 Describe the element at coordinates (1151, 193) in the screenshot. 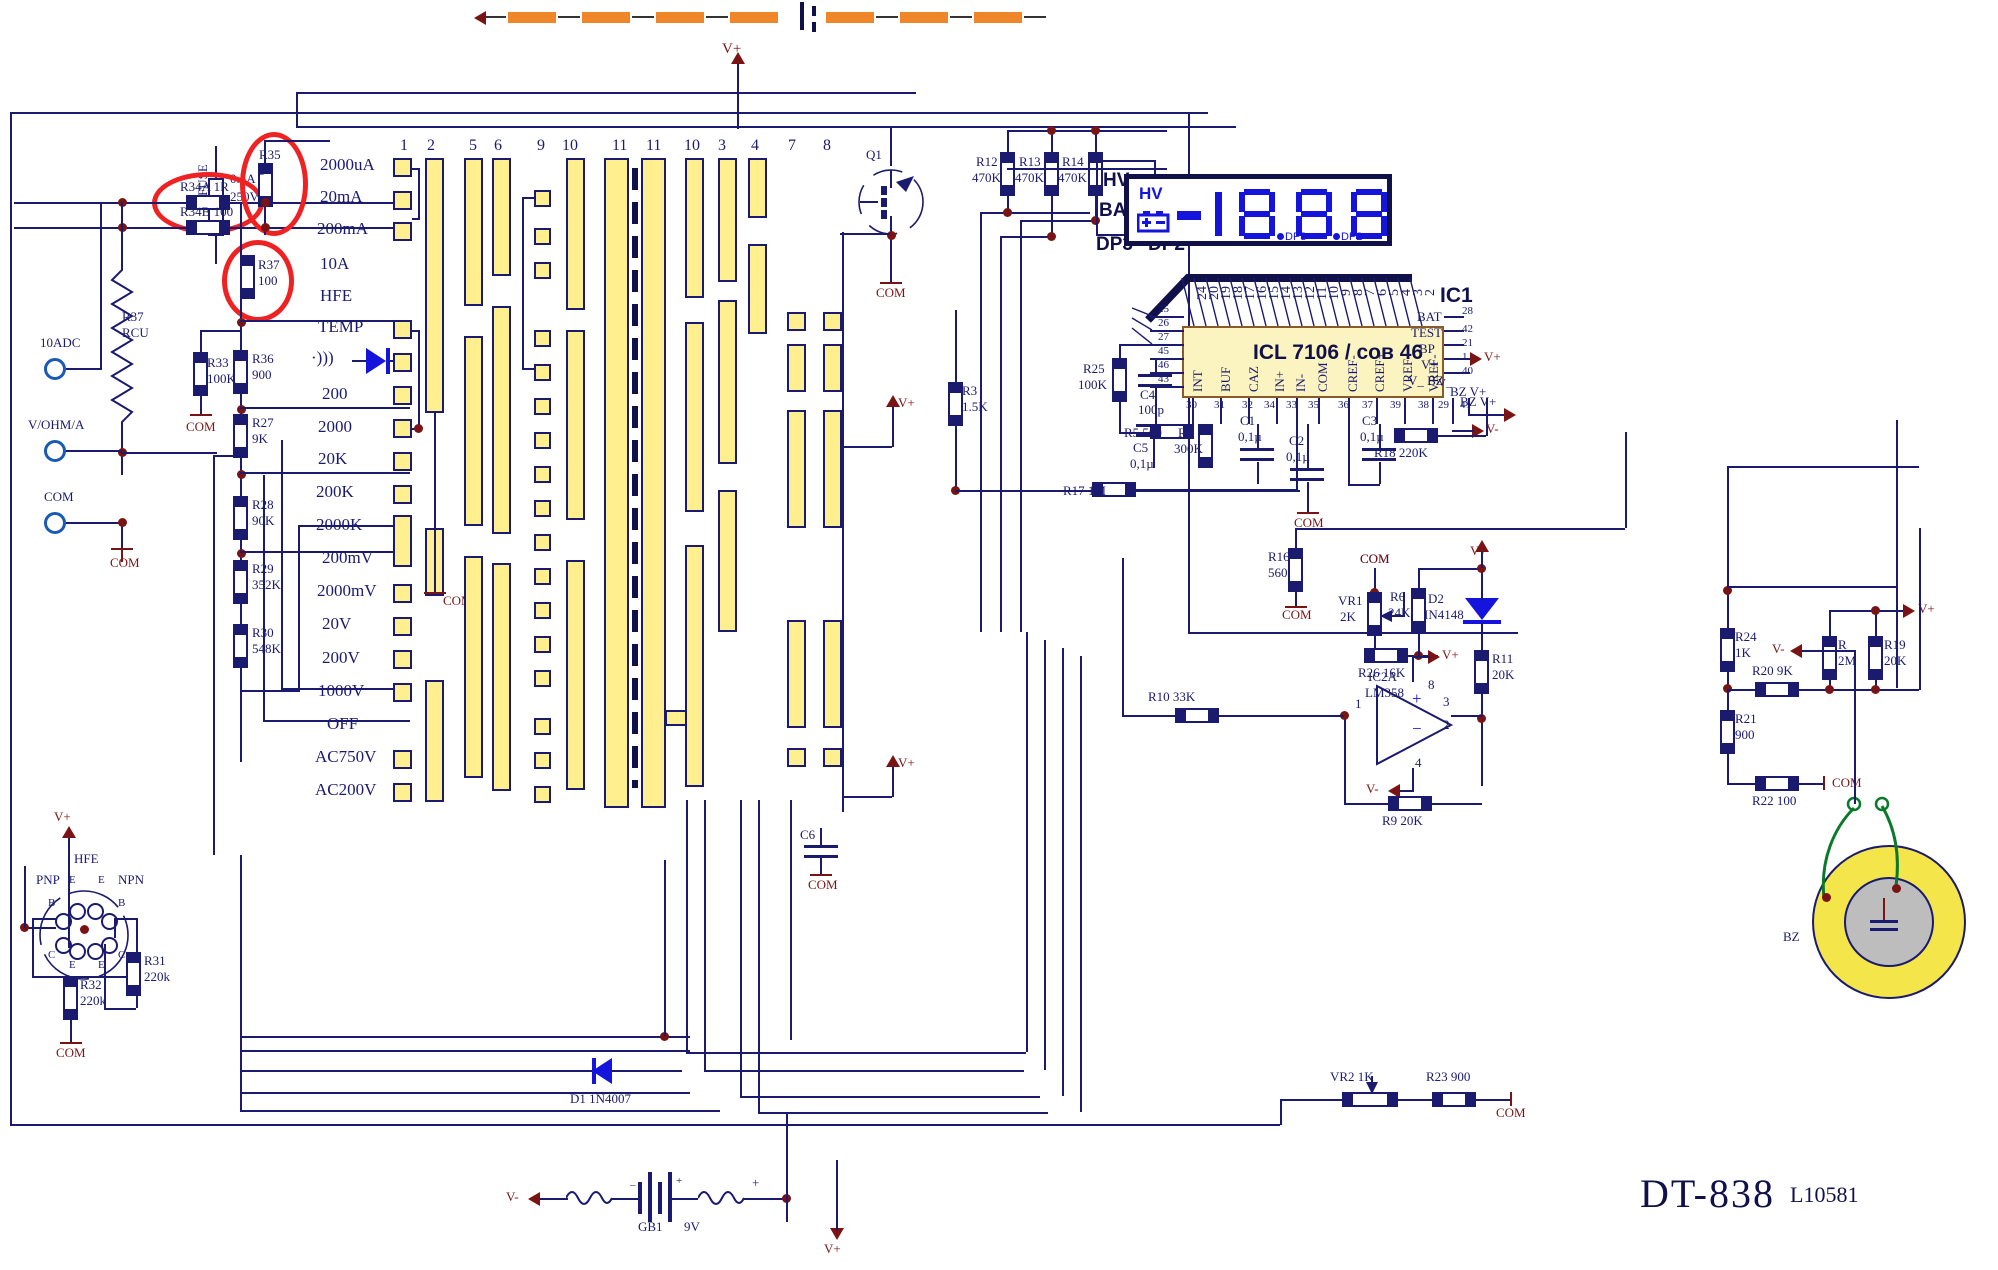

I see `lcd-hv-indicator: HV` at that location.